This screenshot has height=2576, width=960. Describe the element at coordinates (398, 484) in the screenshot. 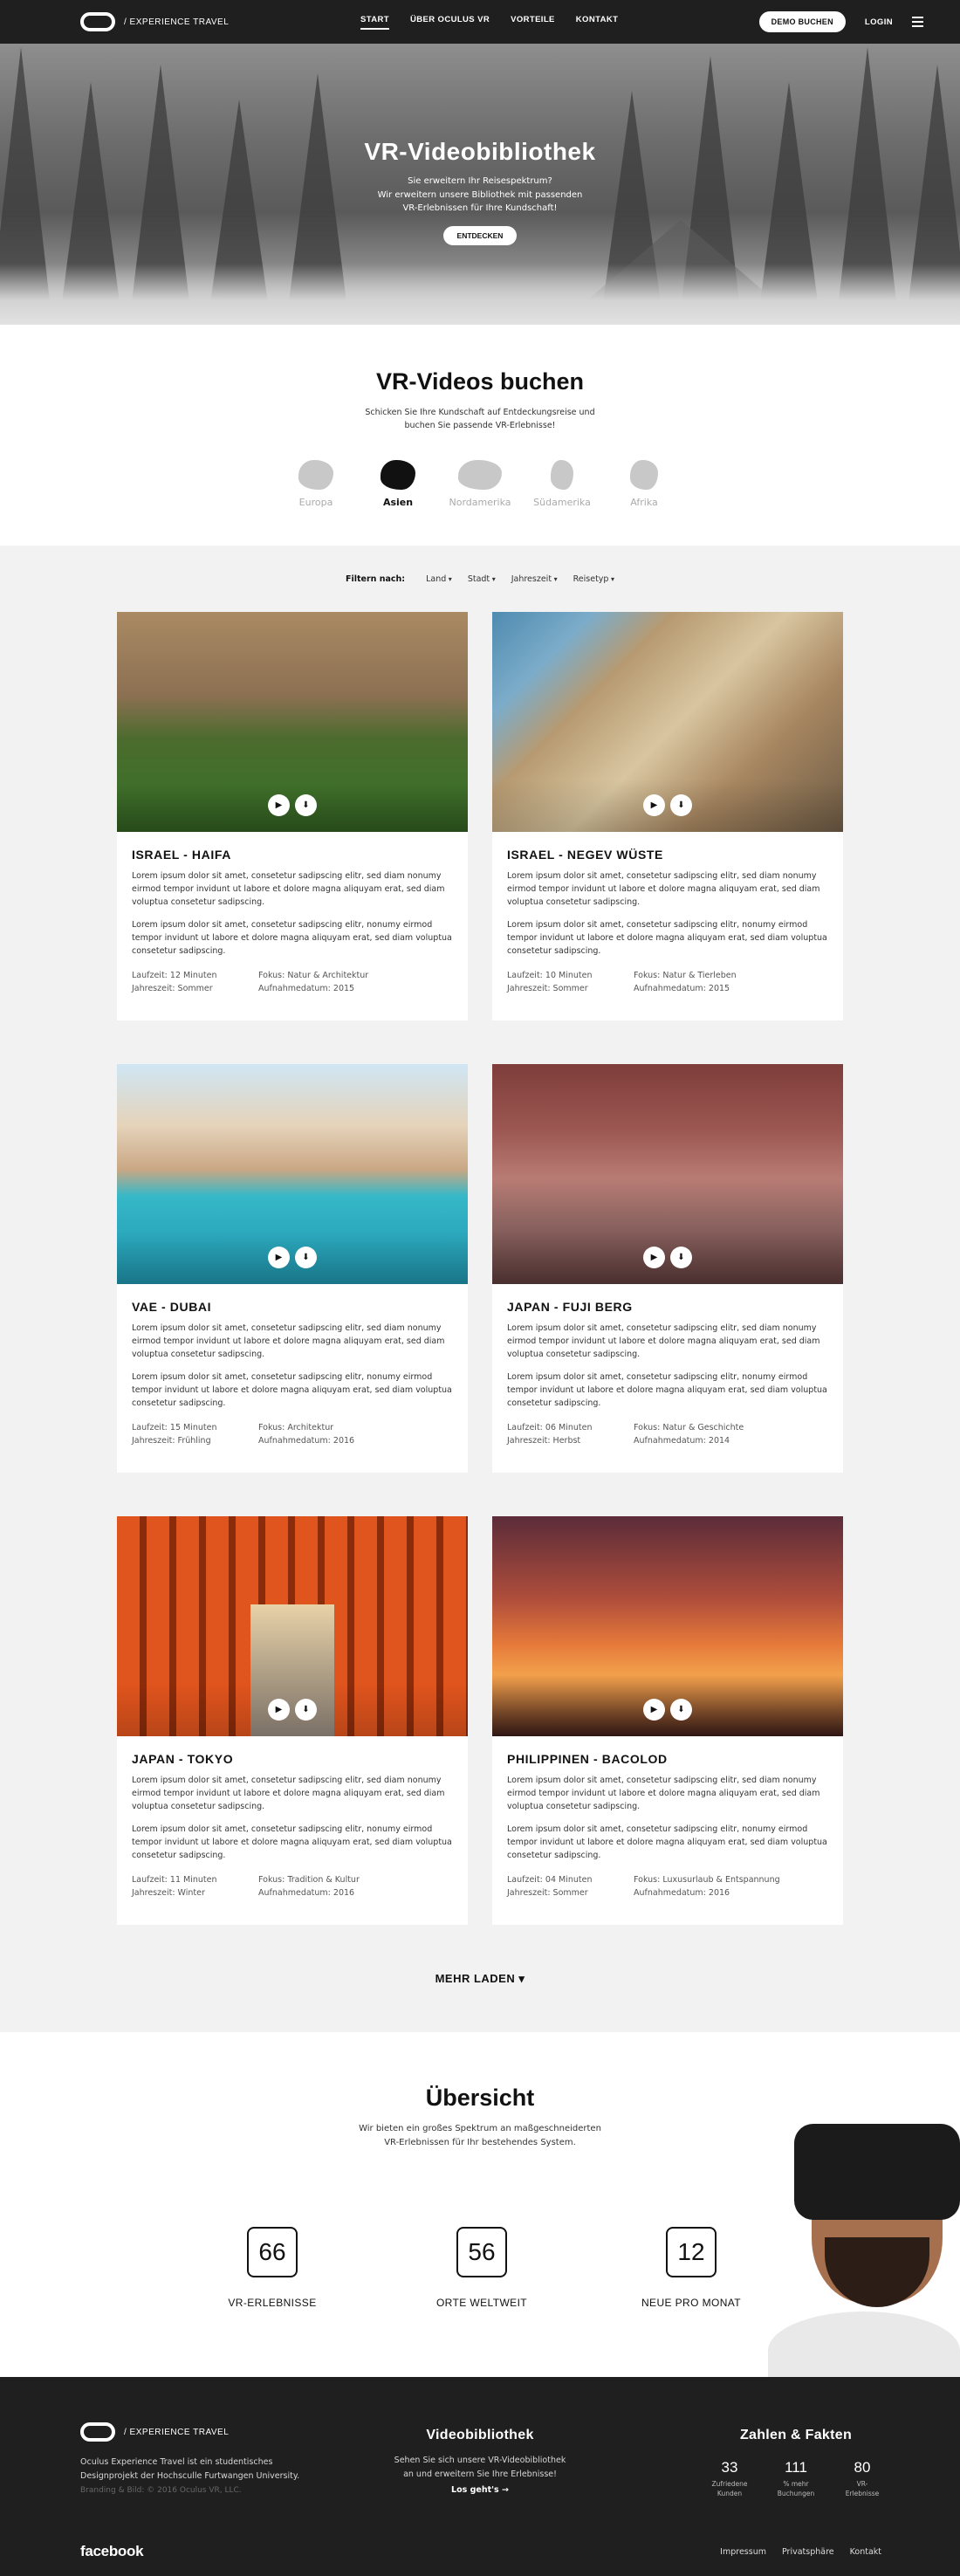

I see `continent-asia: Asien` at that location.